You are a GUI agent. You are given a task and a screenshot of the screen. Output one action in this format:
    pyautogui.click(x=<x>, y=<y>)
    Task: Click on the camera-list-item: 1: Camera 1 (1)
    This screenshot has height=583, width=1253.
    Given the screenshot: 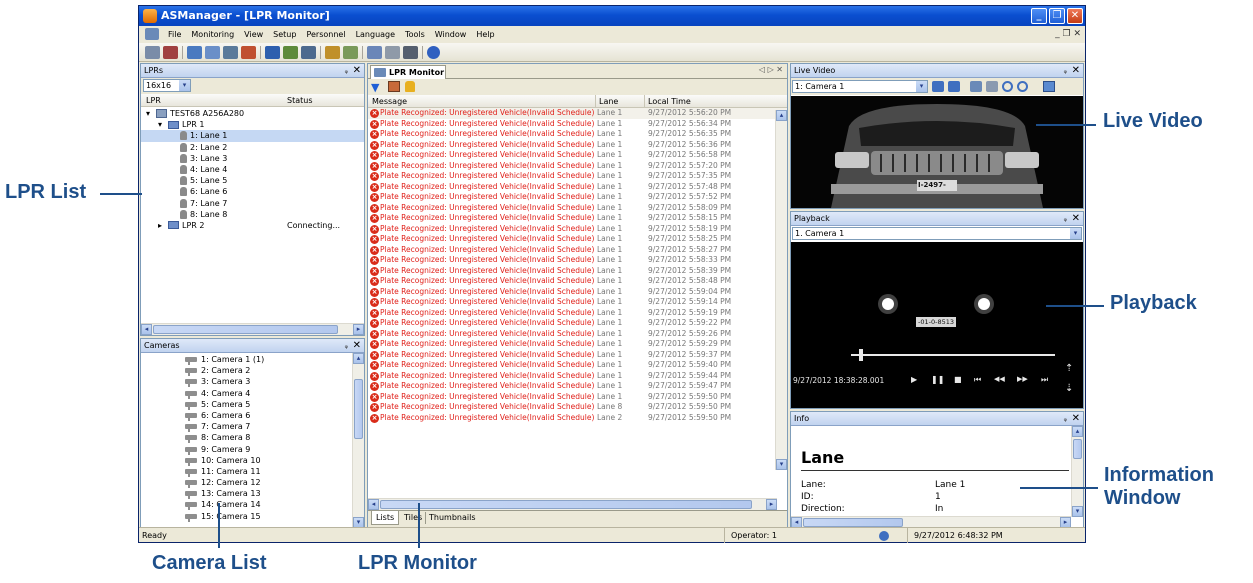 What is the action you would take?
    pyautogui.click(x=274, y=359)
    